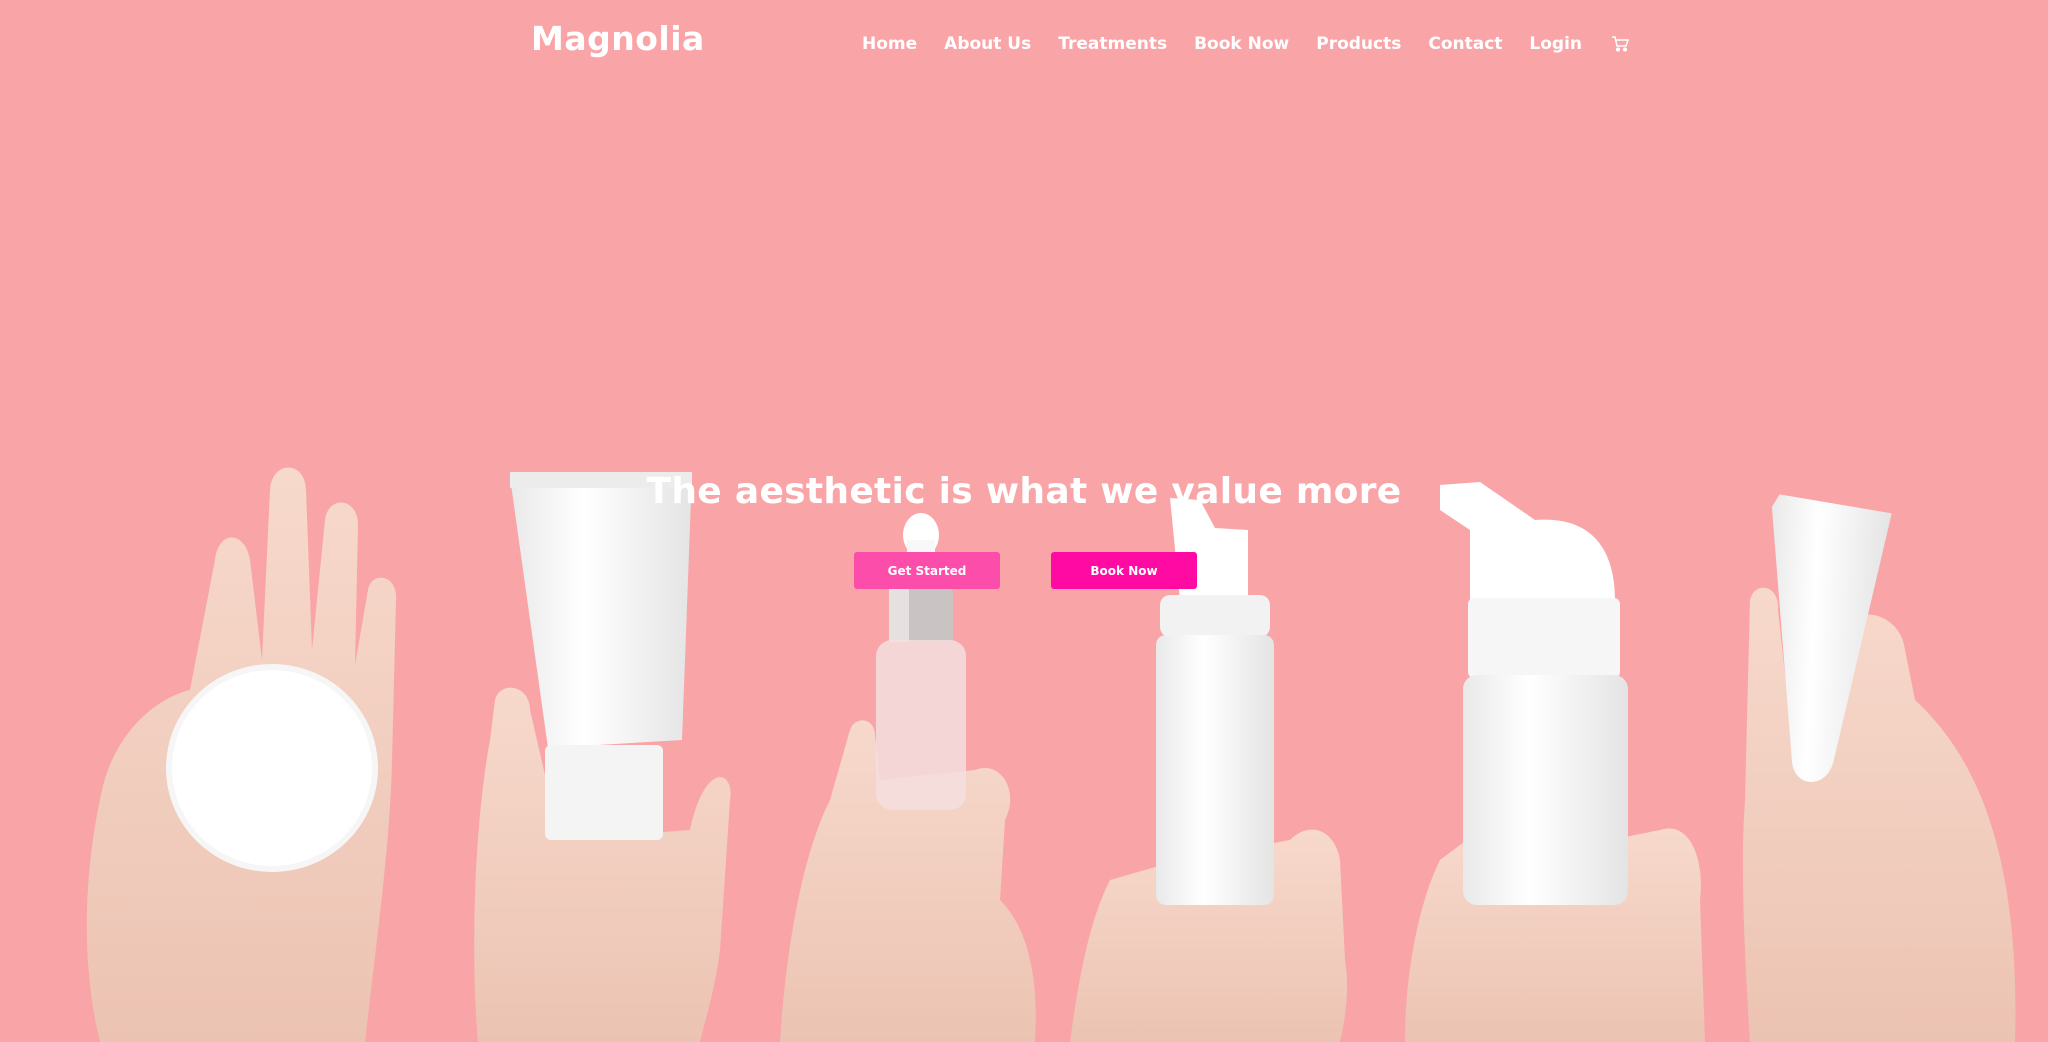 This screenshot has width=2048, height=1042. What do you see at coordinates (1465, 44) in the screenshot?
I see `nav-item-contact: Contact` at bounding box center [1465, 44].